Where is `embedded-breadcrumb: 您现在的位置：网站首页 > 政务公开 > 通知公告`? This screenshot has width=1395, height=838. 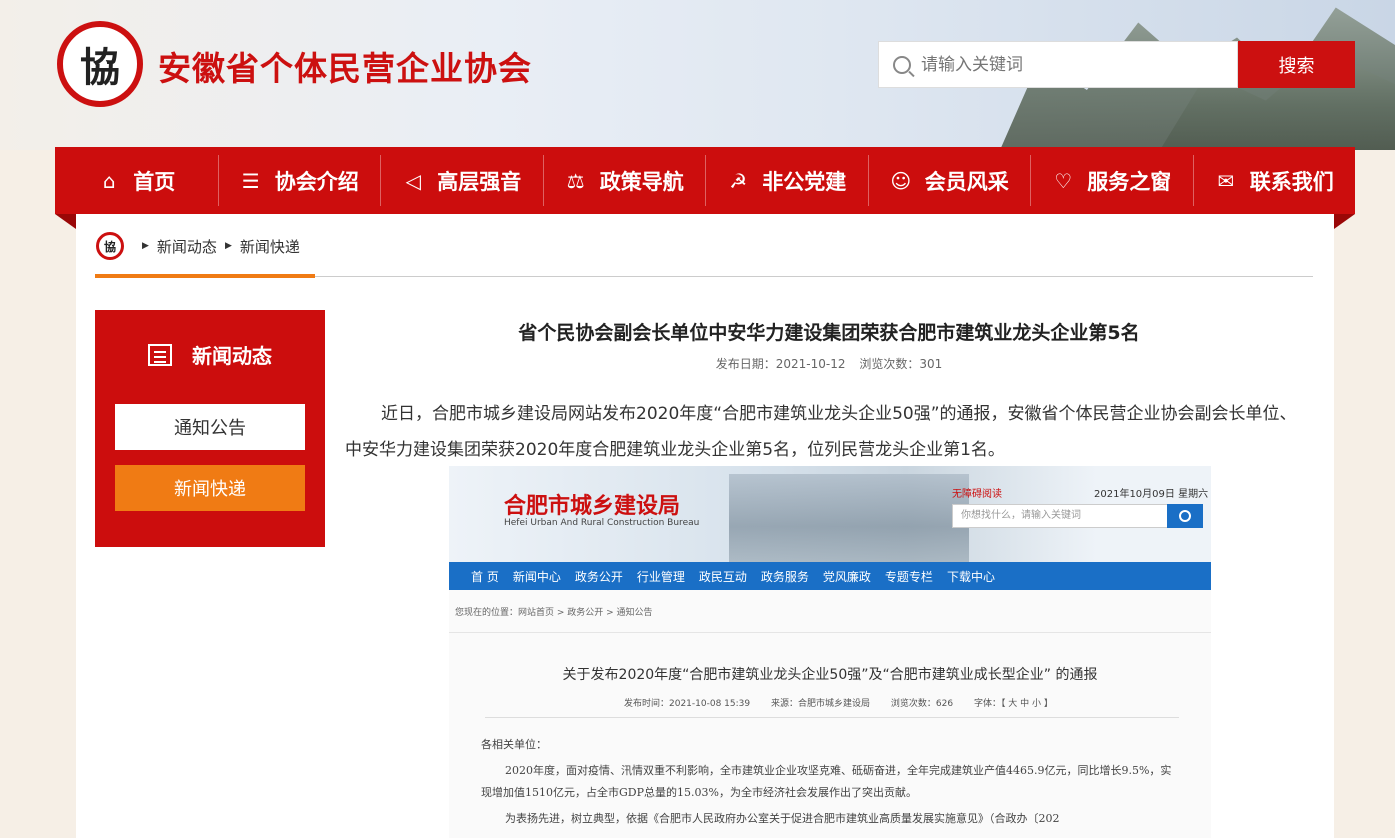
embedded-breadcrumb: 您现在的位置：网站首页 > 政务公开 > 通知公告 is located at coordinates (554, 613).